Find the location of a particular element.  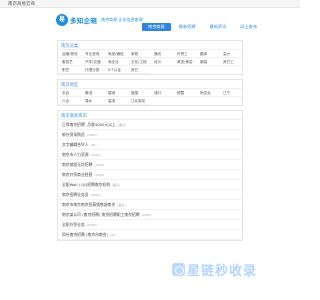

list-item-title: 南京招聘业务员 is located at coordinates (75, 194).